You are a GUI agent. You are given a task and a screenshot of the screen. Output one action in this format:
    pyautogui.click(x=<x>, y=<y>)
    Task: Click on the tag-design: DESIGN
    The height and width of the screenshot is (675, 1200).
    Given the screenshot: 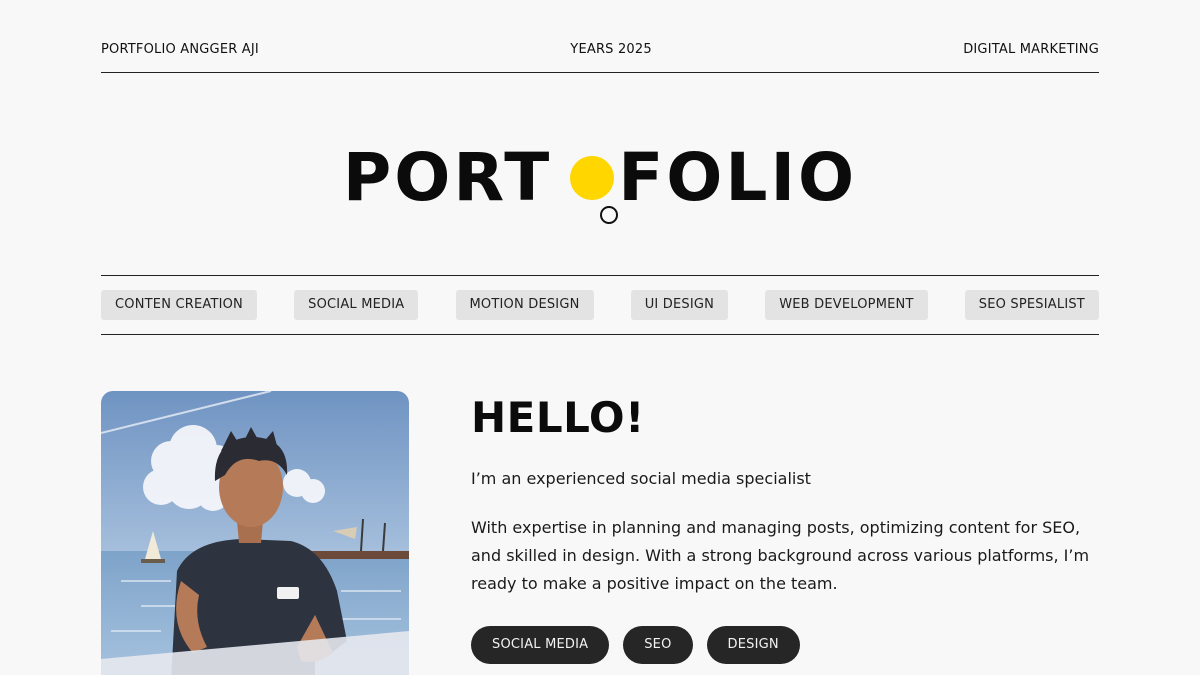 What is the action you would take?
    pyautogui.click(x=753, y=645)
    